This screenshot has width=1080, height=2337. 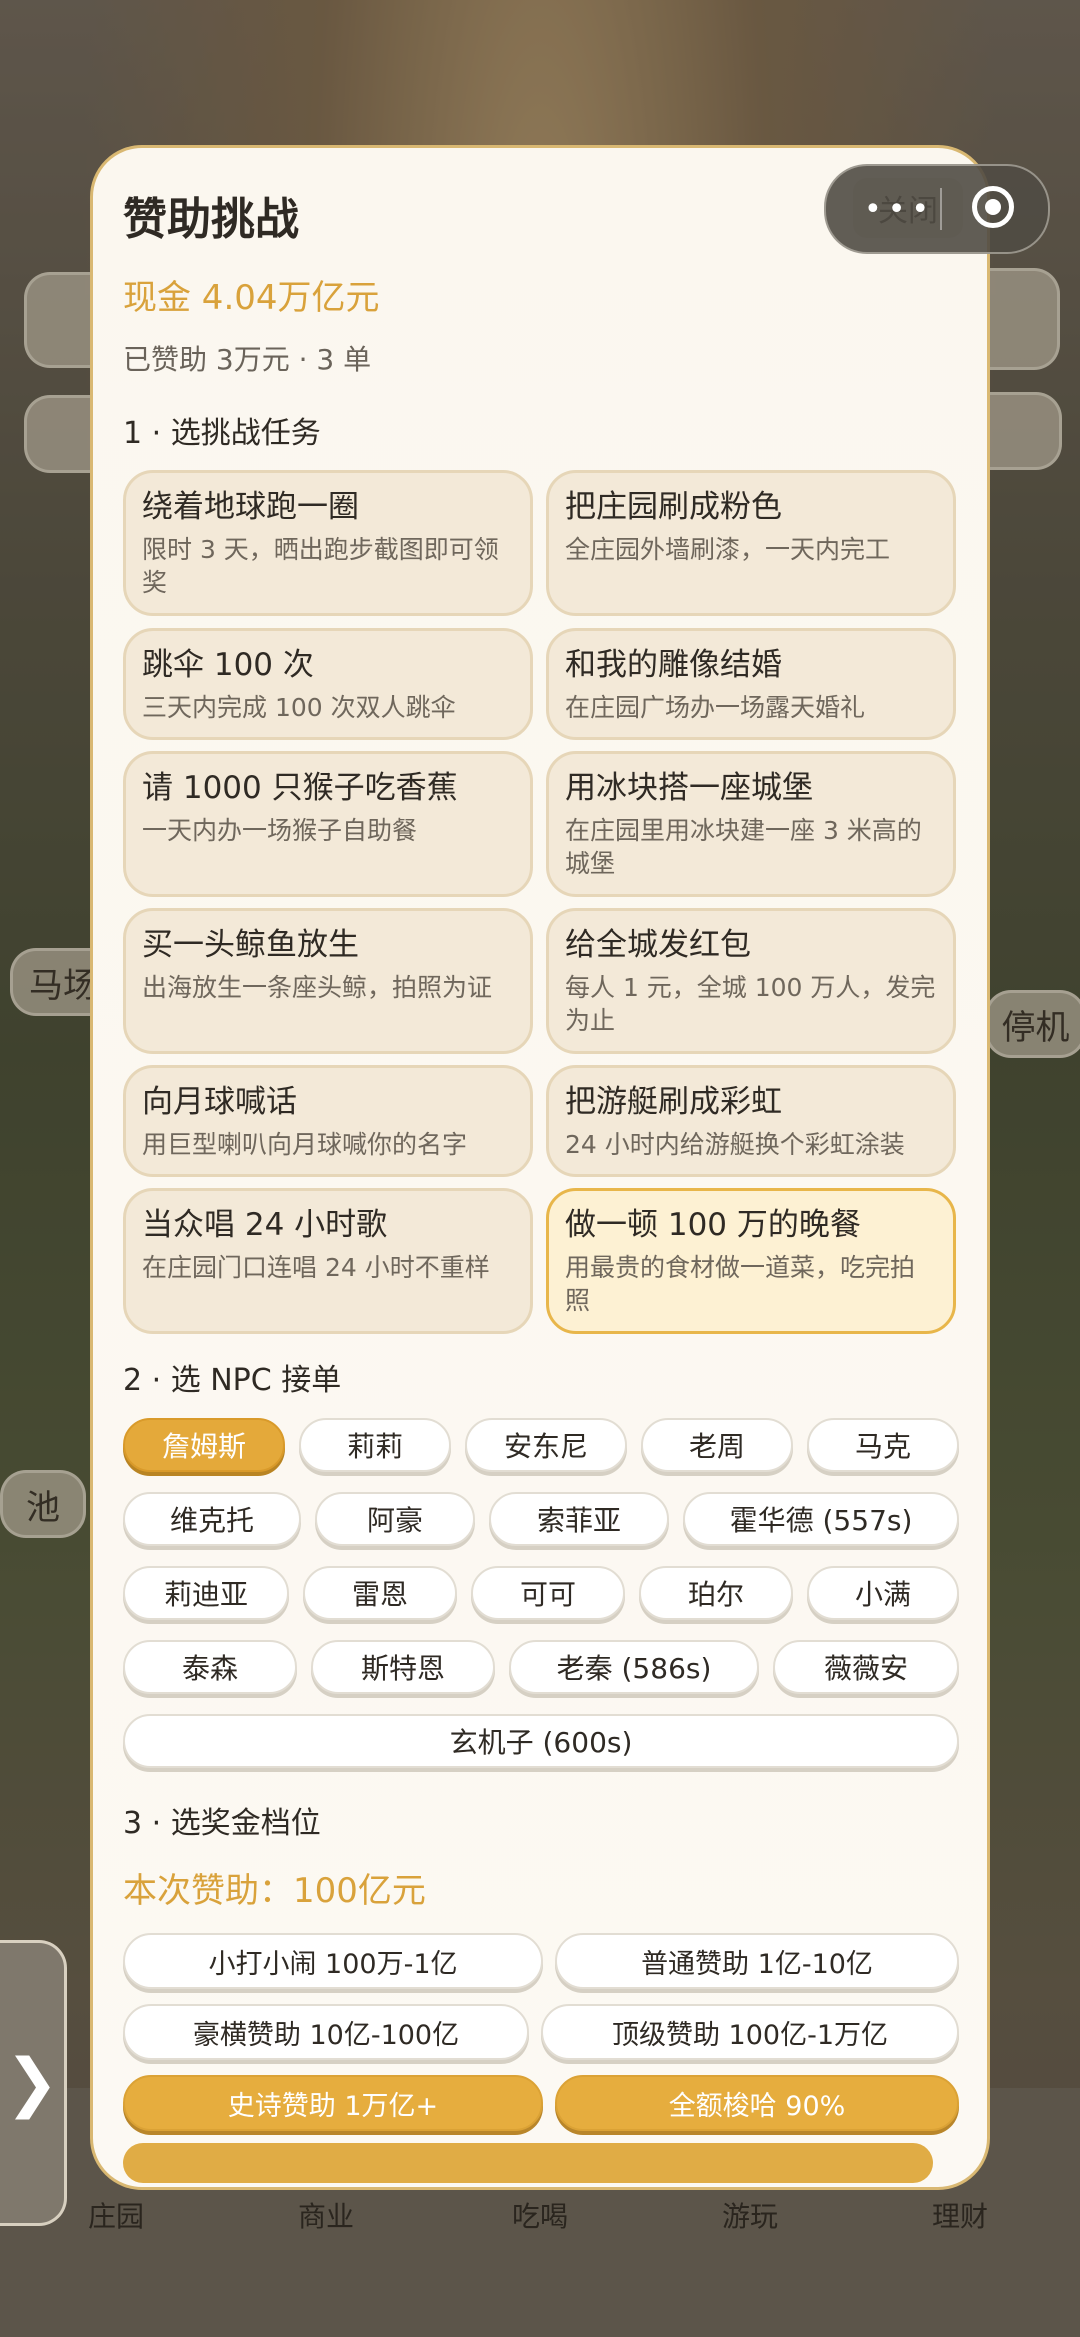 What do you see at coordinates (993, 207) in the screenshot?
I see `record-icon` at bounding box center [993, 207].